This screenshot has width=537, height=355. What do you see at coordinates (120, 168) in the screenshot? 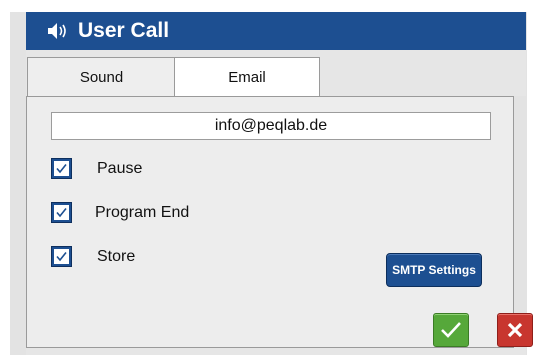
I see `pause-label: Pause` at bounding box center [120, 168].